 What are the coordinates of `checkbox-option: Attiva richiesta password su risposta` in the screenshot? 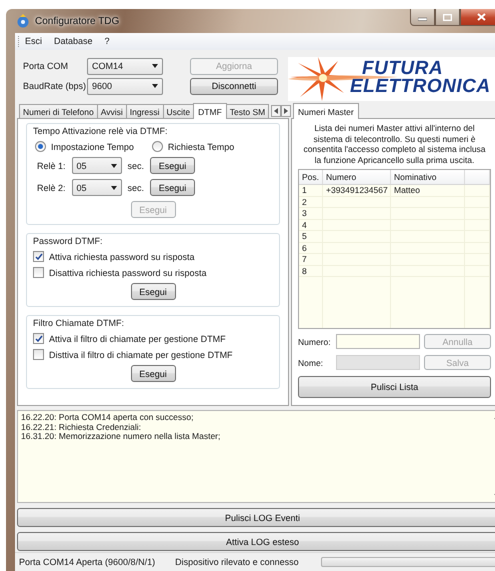 It's located at (153, 256).